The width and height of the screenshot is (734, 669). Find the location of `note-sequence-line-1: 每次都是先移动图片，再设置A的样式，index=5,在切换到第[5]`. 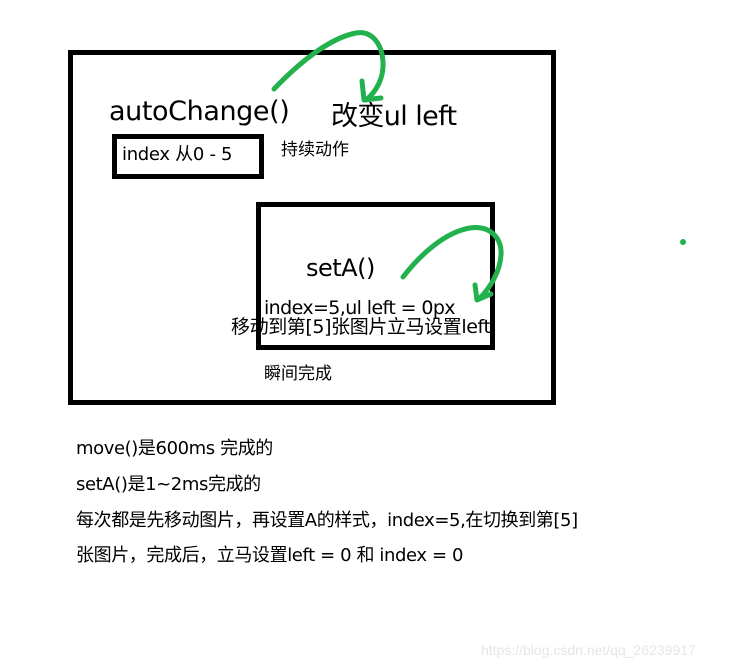

note-sequence-line-1: 每次都是先移动图片，再设置A的样式，index=5,在切换到第[5] is located at coordinates (327, 520).